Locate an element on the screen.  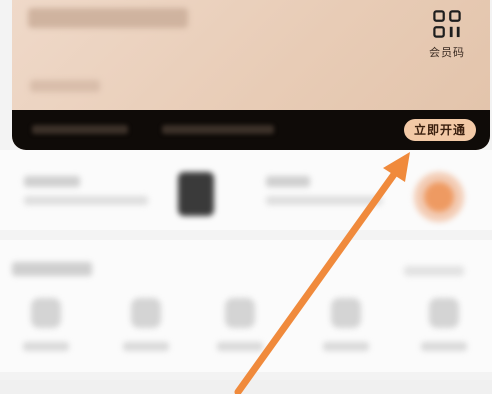
open-now-button: 立即开通 is located at coordinates (439, 130).